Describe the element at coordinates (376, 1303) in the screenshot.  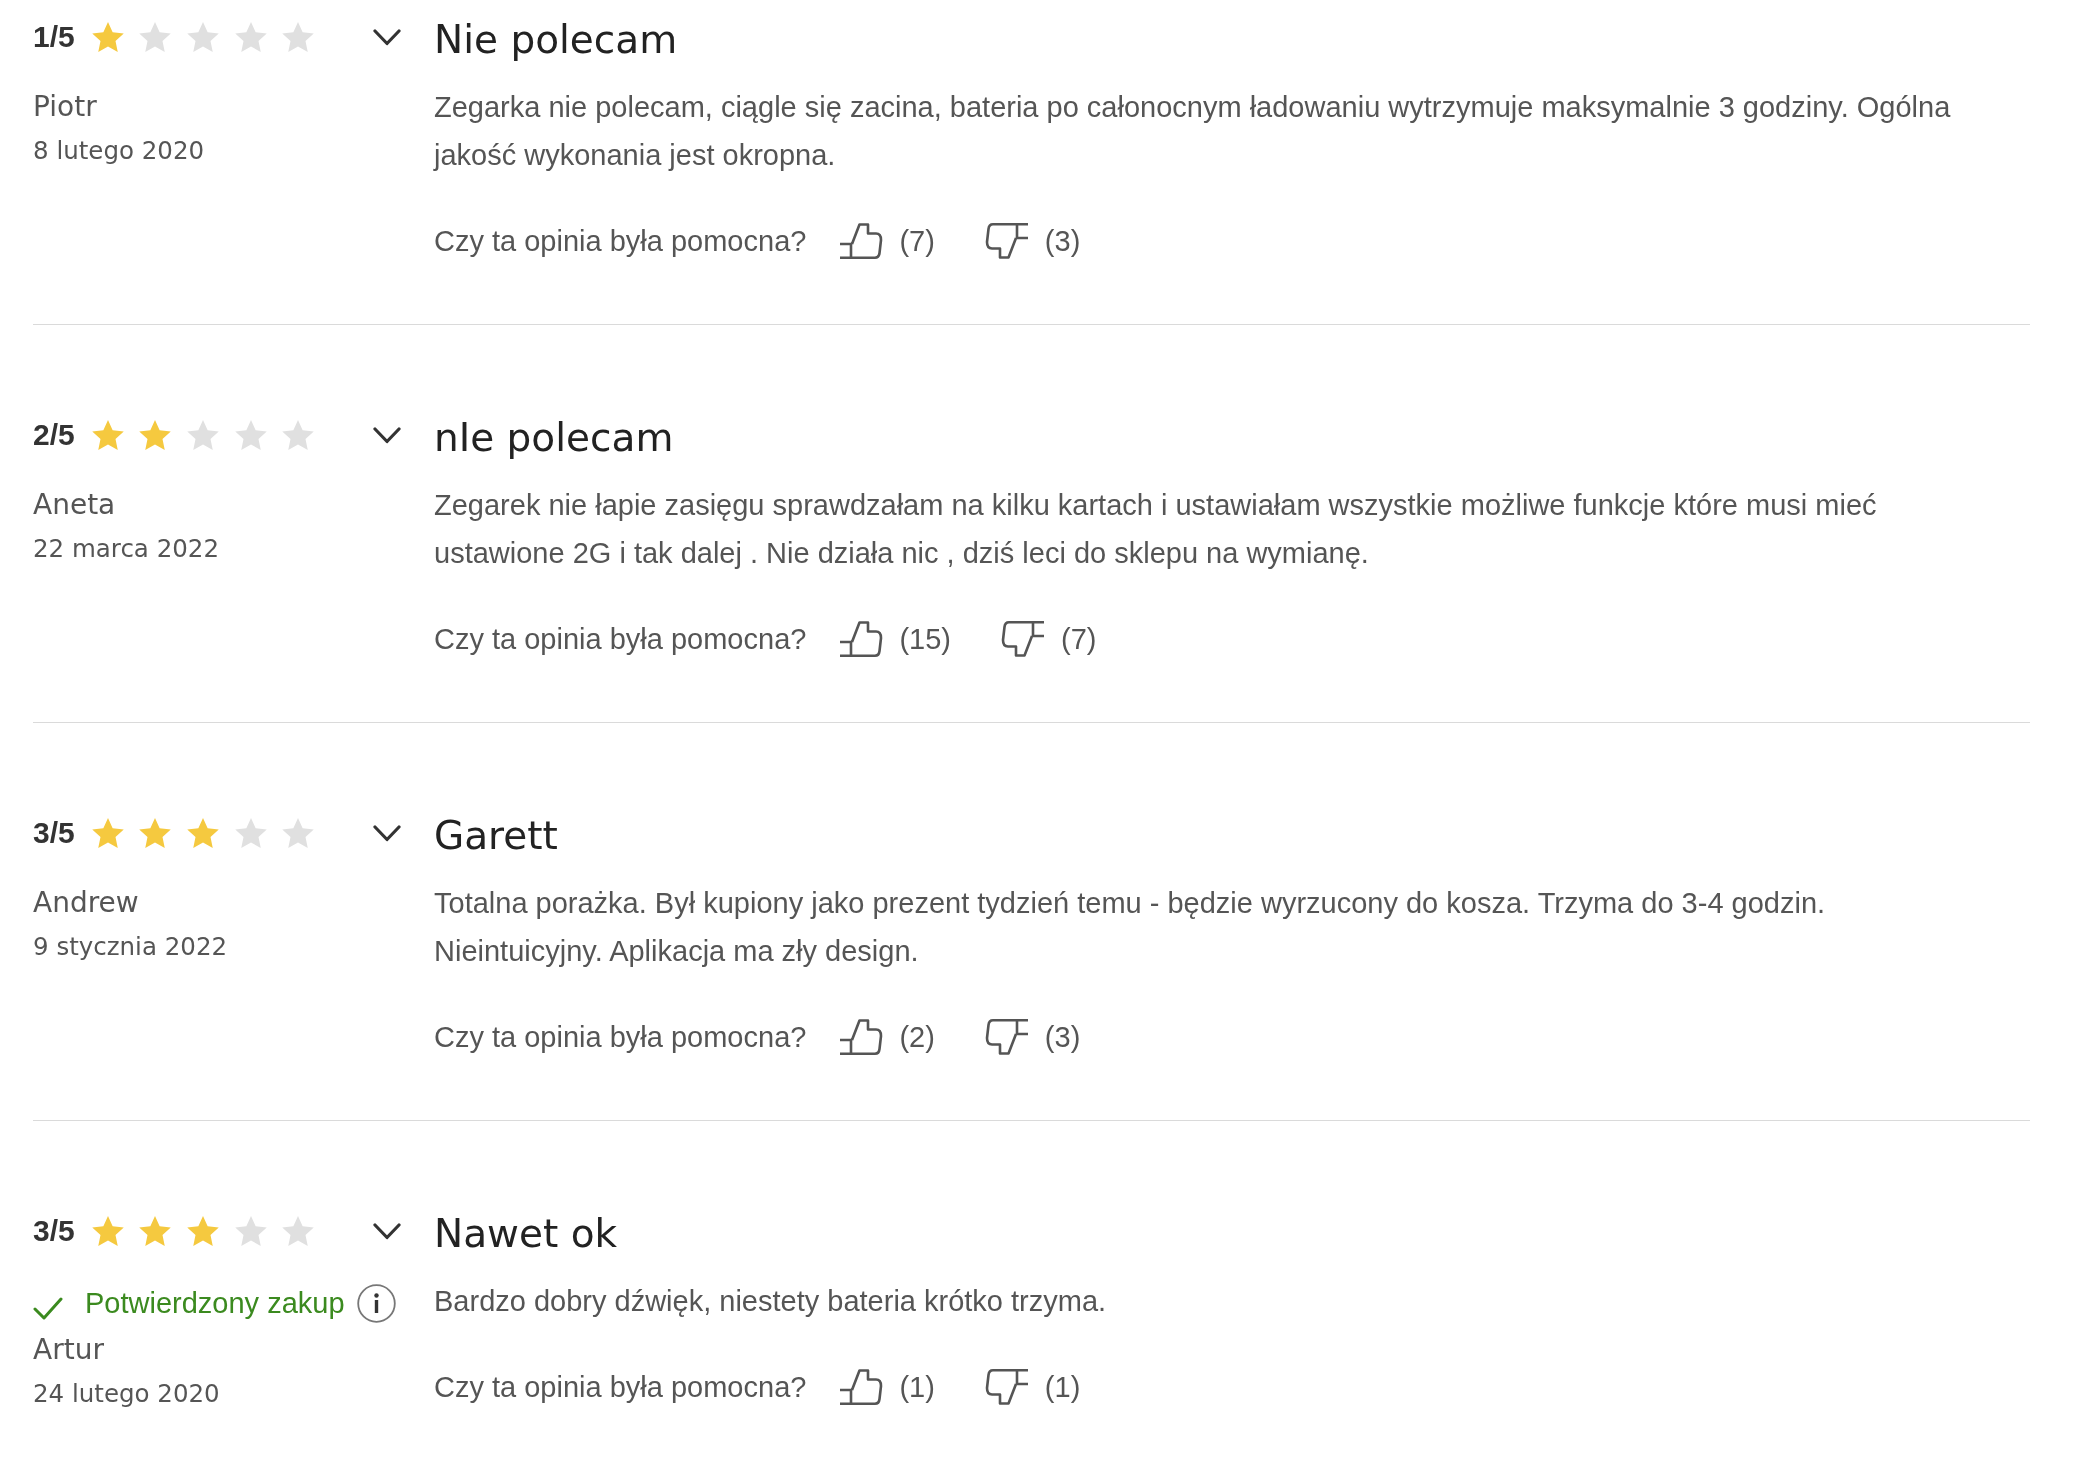
I see `info-icon` at that location.